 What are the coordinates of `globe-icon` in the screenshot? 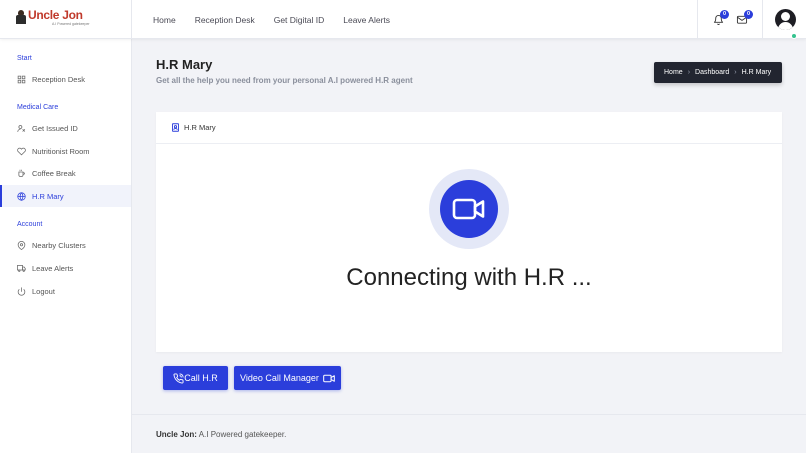 It's located at (21, 196).